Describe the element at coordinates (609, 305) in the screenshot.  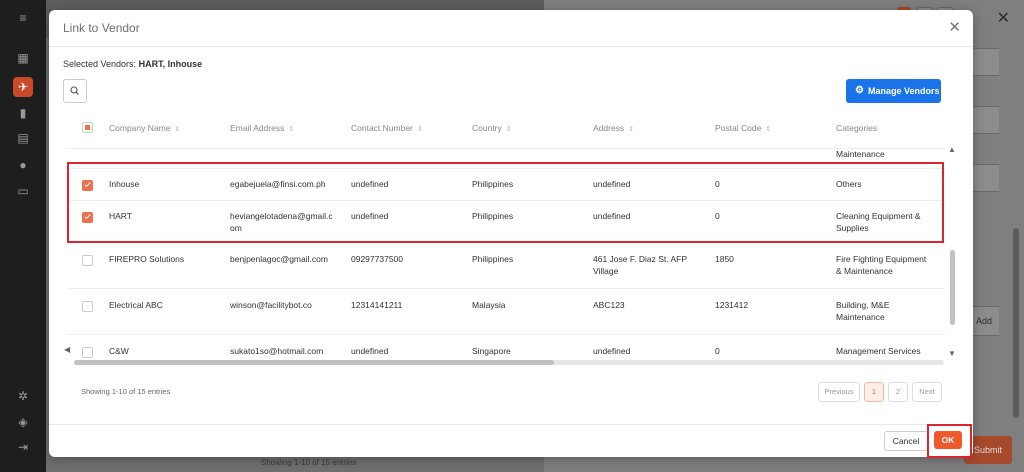
I see `cell-address: ABC123` at that location.